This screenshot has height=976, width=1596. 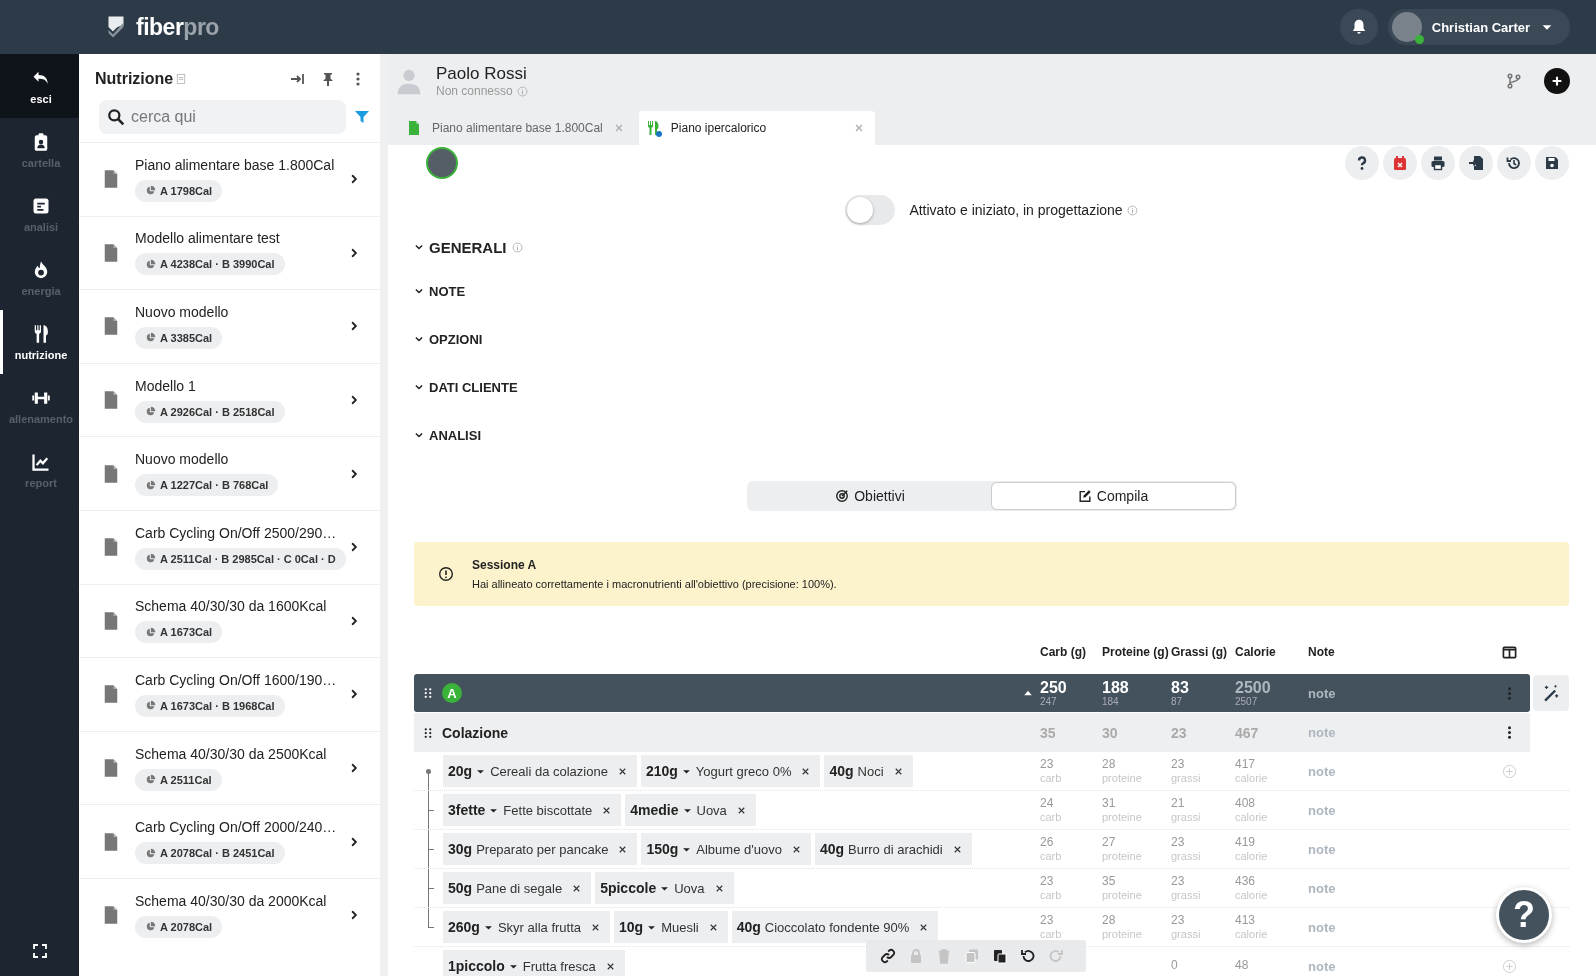 What do you see at coordinates (229, 252) in the screenshot?
I see `template-list-item: Modello alimentare test A 4238Cal · B 3990Cal` at bounding box center [229, 252].